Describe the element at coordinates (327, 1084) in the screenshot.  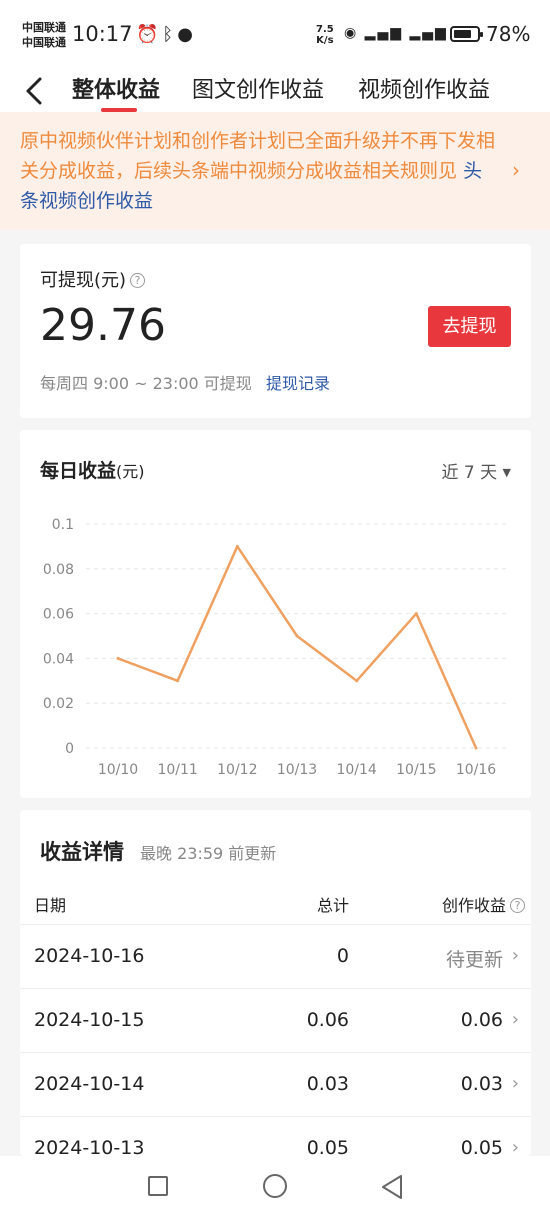
I see `row-total: 0.03` at that location.